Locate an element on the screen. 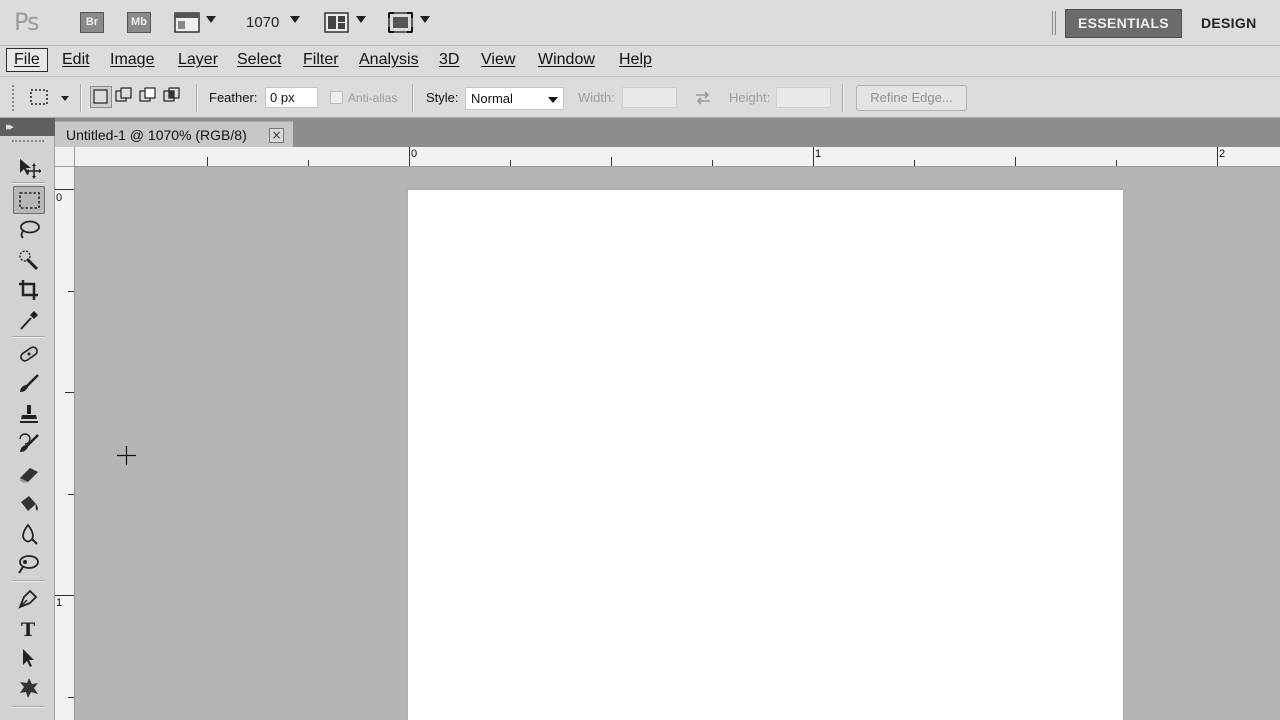  menu-help: Help is located at coordinates (635, 60).